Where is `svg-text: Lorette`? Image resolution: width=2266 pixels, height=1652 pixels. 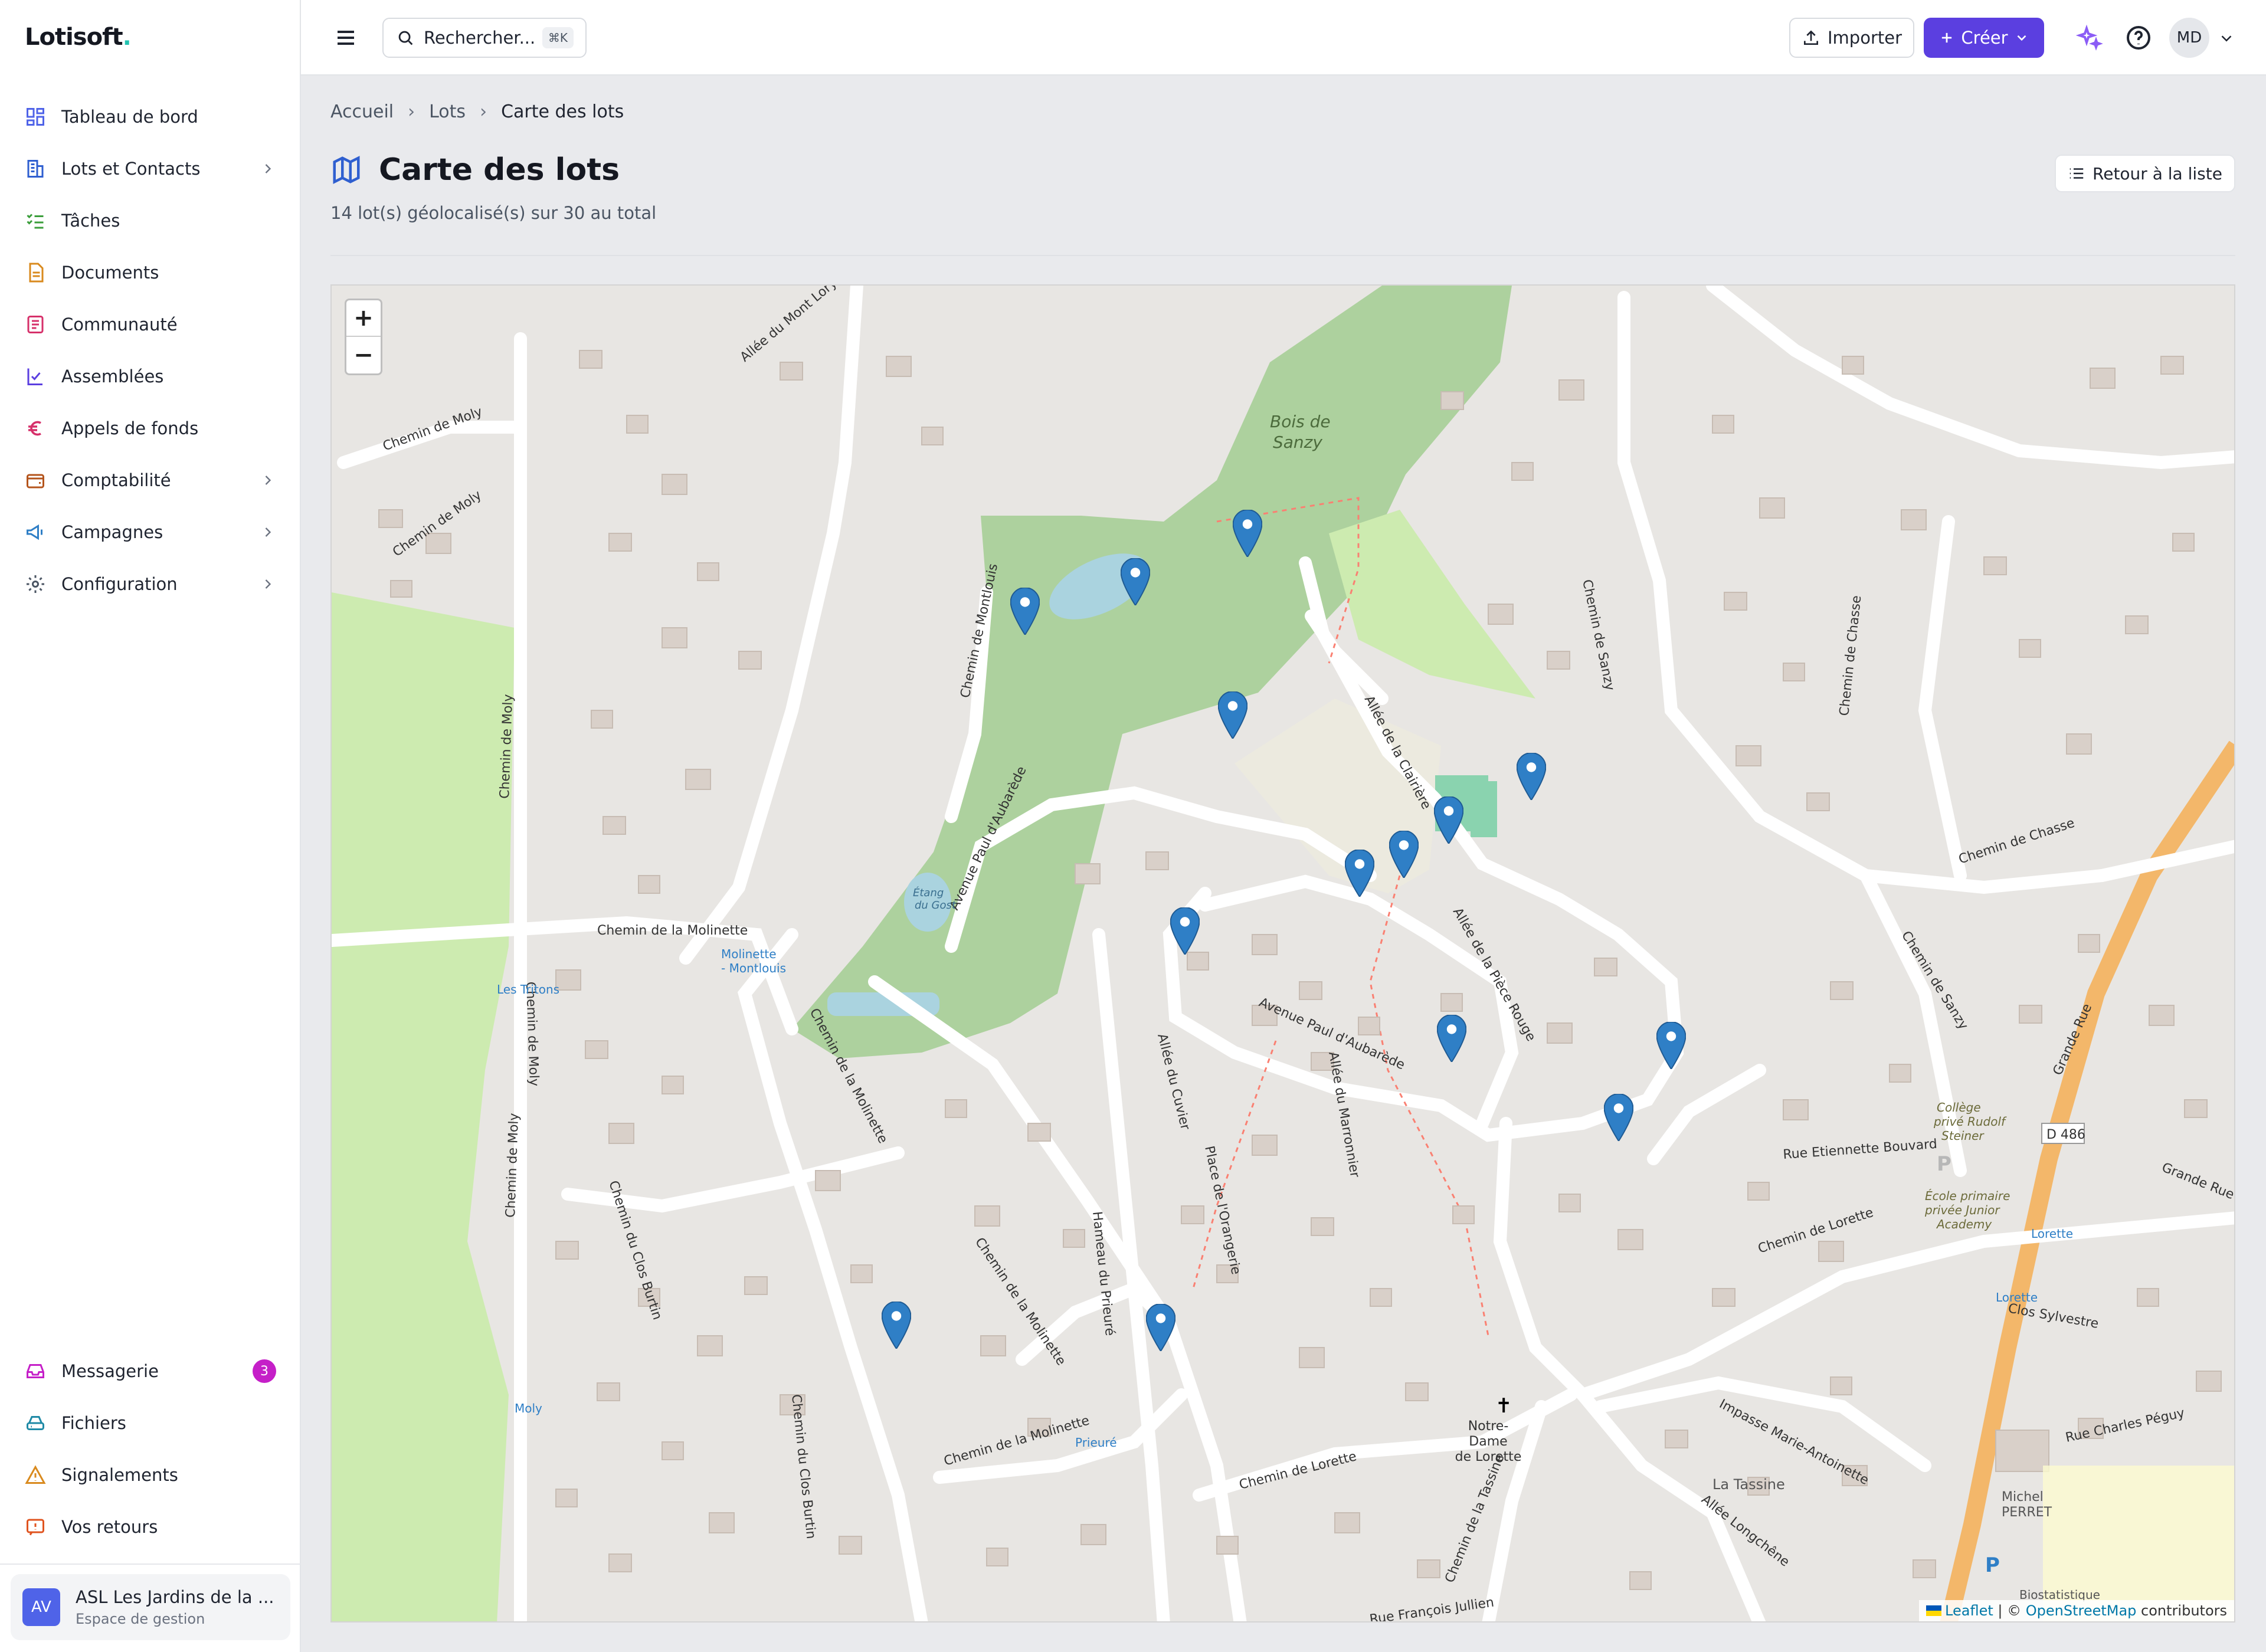
svg-text: Lorette is located at coordinates (2052, 1234).